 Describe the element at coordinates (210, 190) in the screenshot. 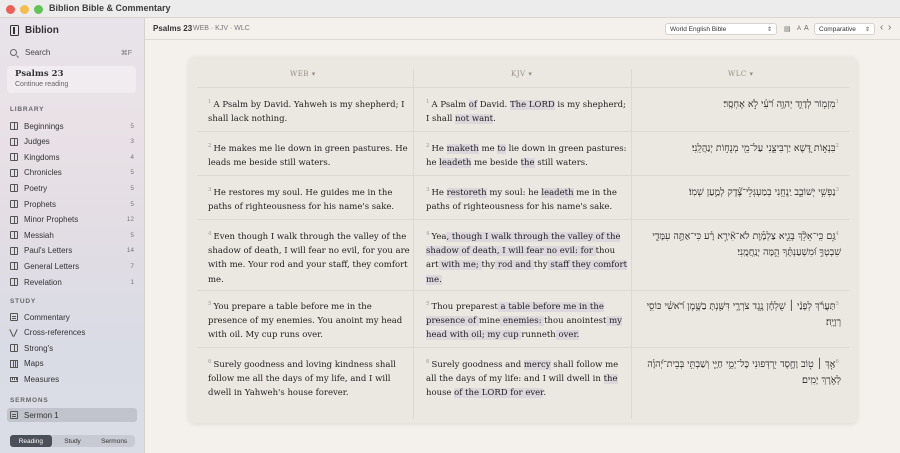

I see `verse-number: 3` at that location.